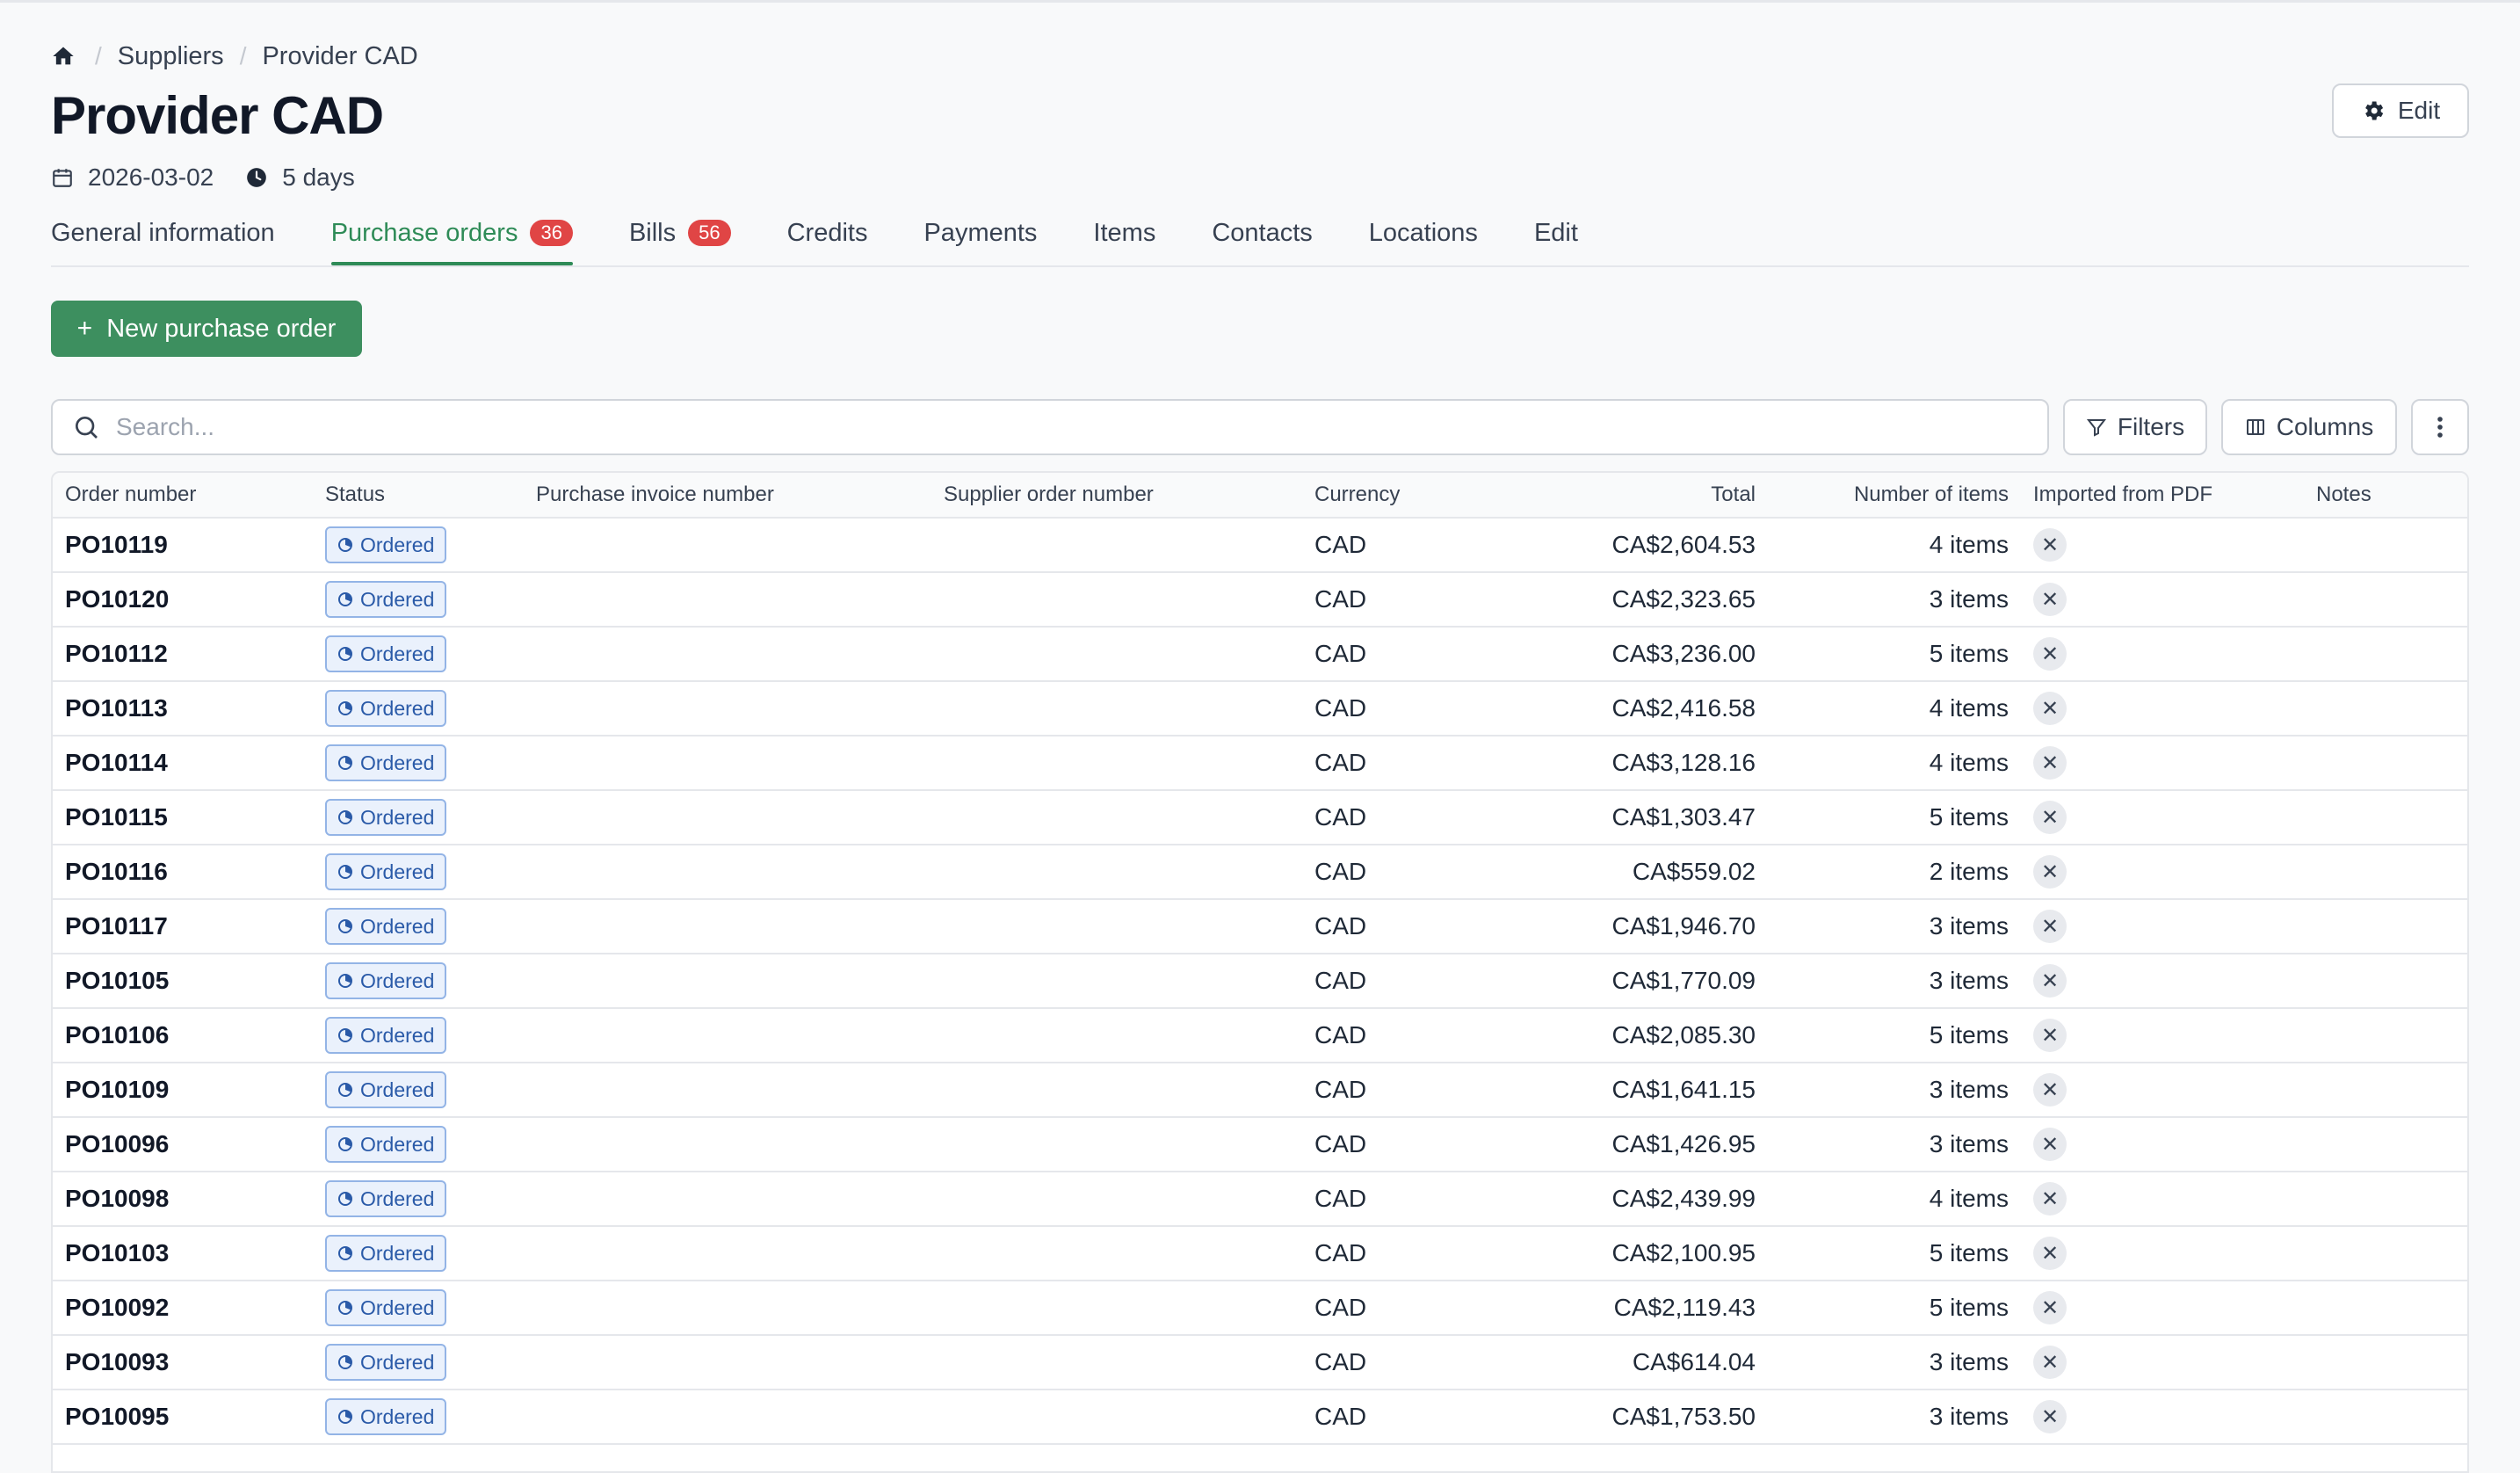 Image resolution: width=2520 pixels, height=1473 pixels. I want to click on filters-button: Filters, so click(2135, 427).